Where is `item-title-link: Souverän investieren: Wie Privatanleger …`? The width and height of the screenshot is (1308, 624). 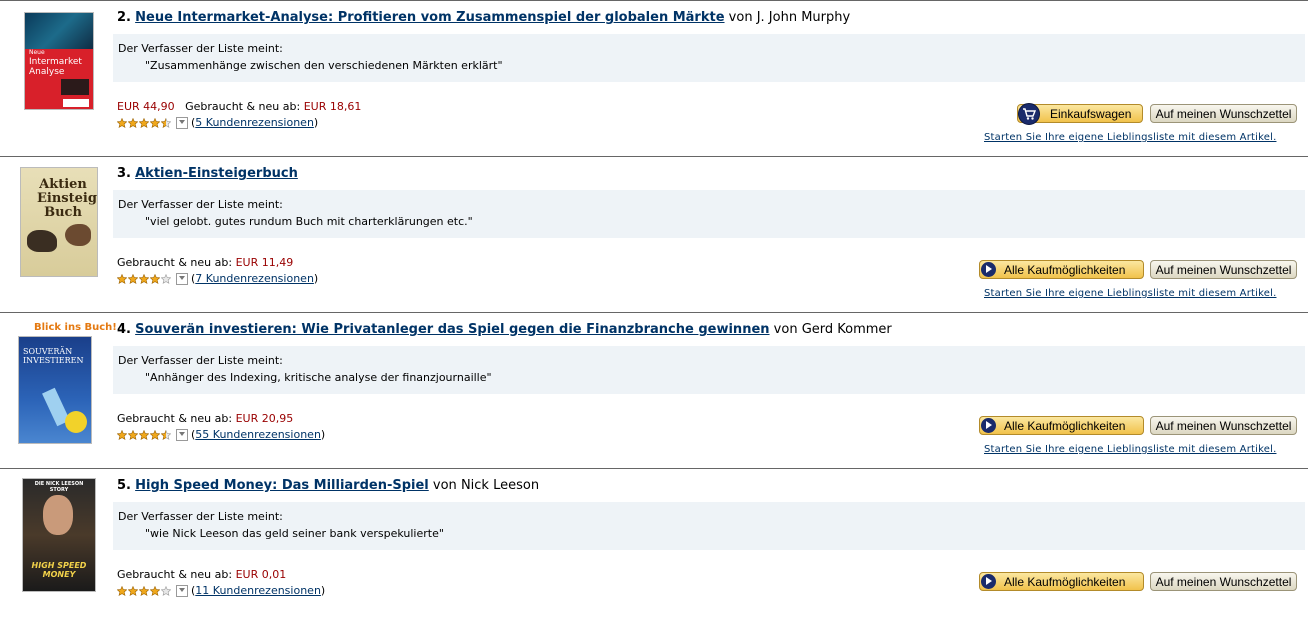
item-title-link: Souverän investieren: Wie Privatanleger … is located at coordinates (452, 329).